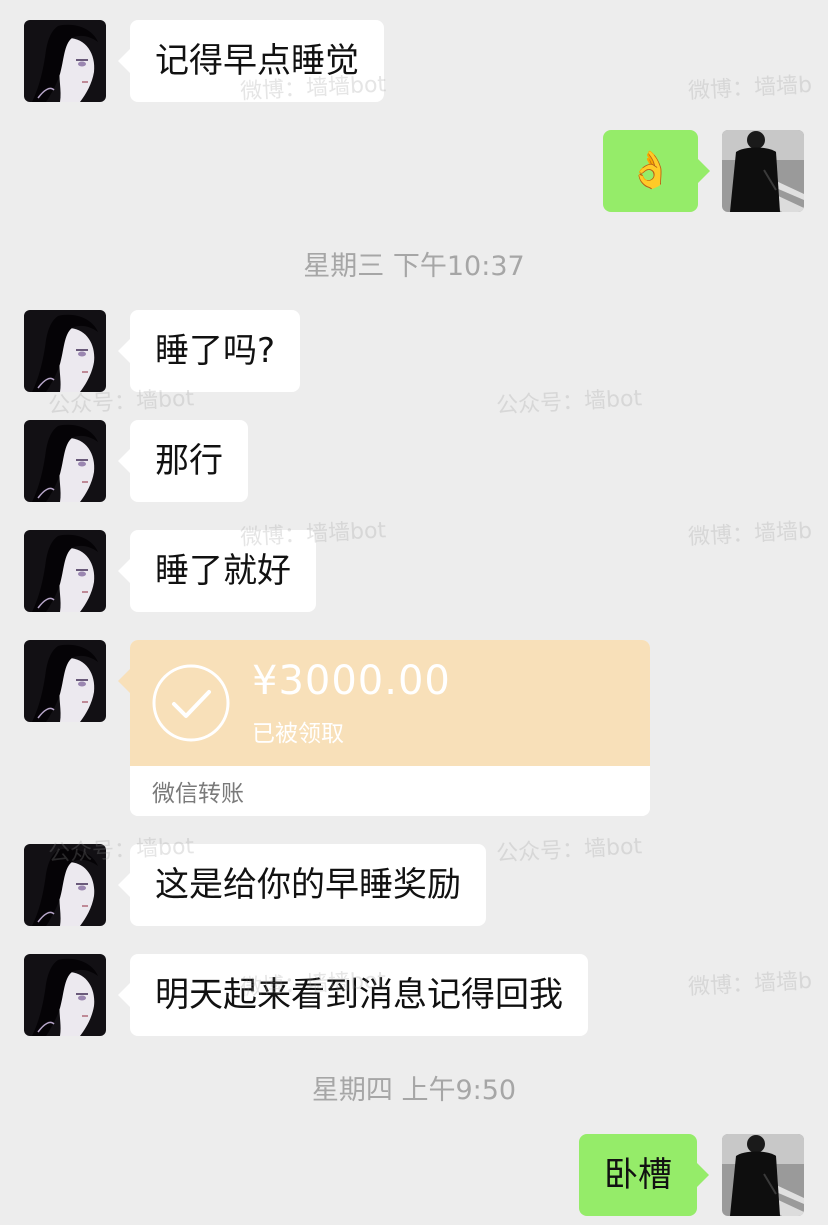  I want to click on message-bubble-incoming: 睡了就好, so click(217, 571).